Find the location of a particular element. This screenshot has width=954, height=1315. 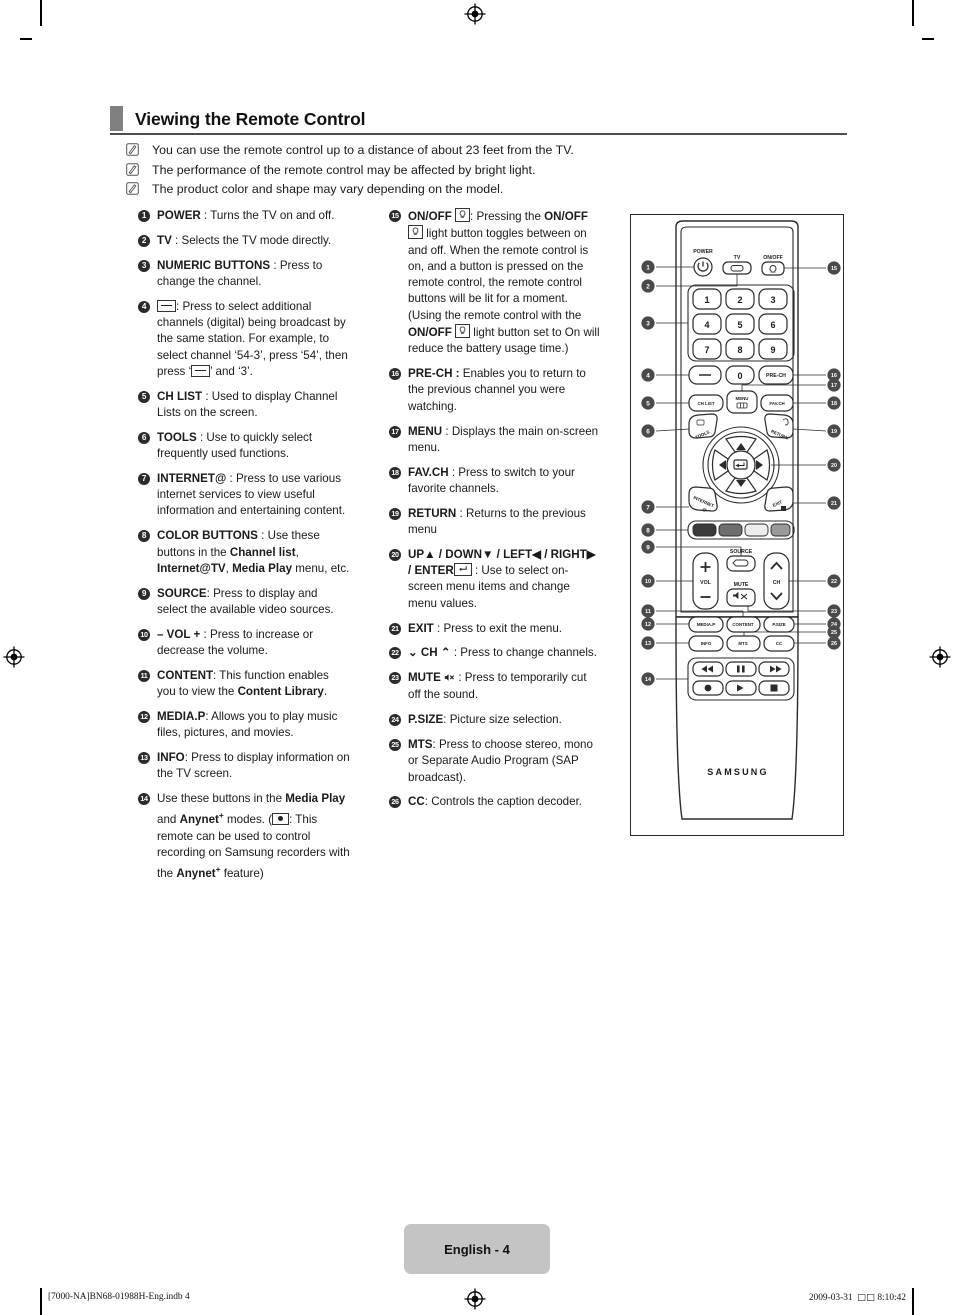

svg-text: 7 is located at coordinates (648, 507).